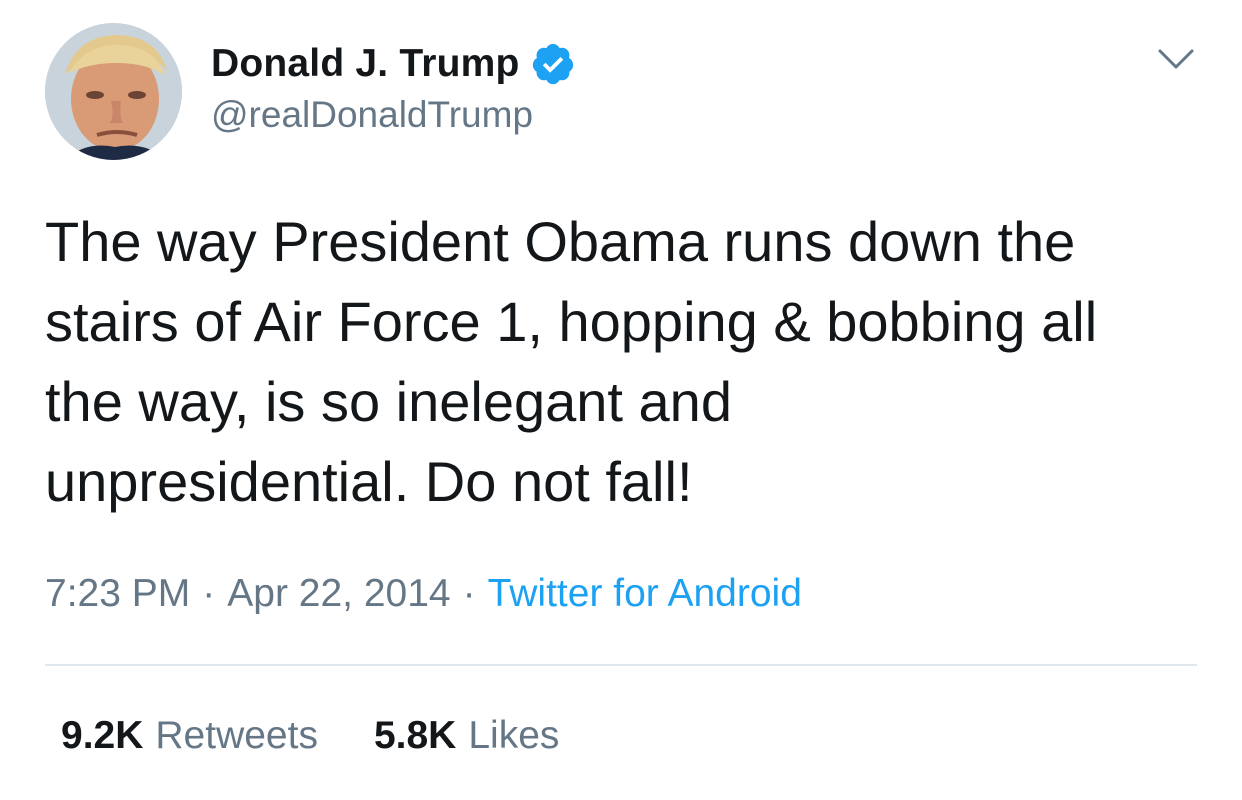  I want to click on likes-count: 5.8K, so click(415, 735).